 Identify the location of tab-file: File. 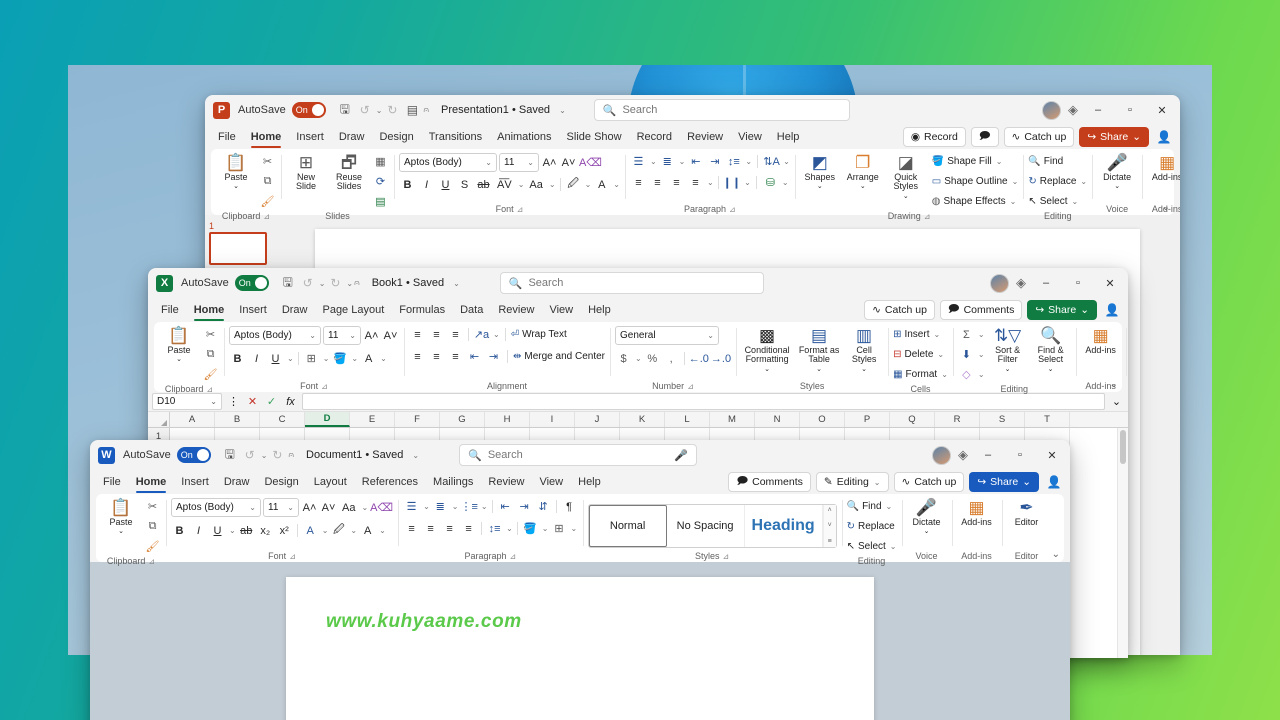
(112, 482).